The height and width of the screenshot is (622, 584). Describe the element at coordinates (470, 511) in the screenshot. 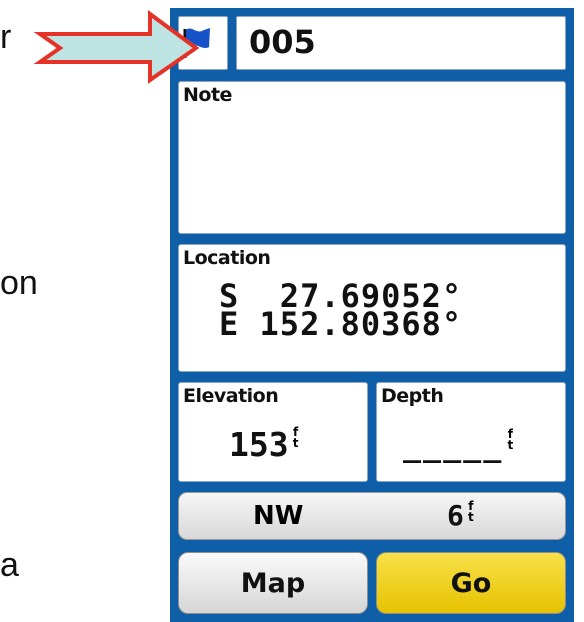

I see `distance-unit: ft` at that location.